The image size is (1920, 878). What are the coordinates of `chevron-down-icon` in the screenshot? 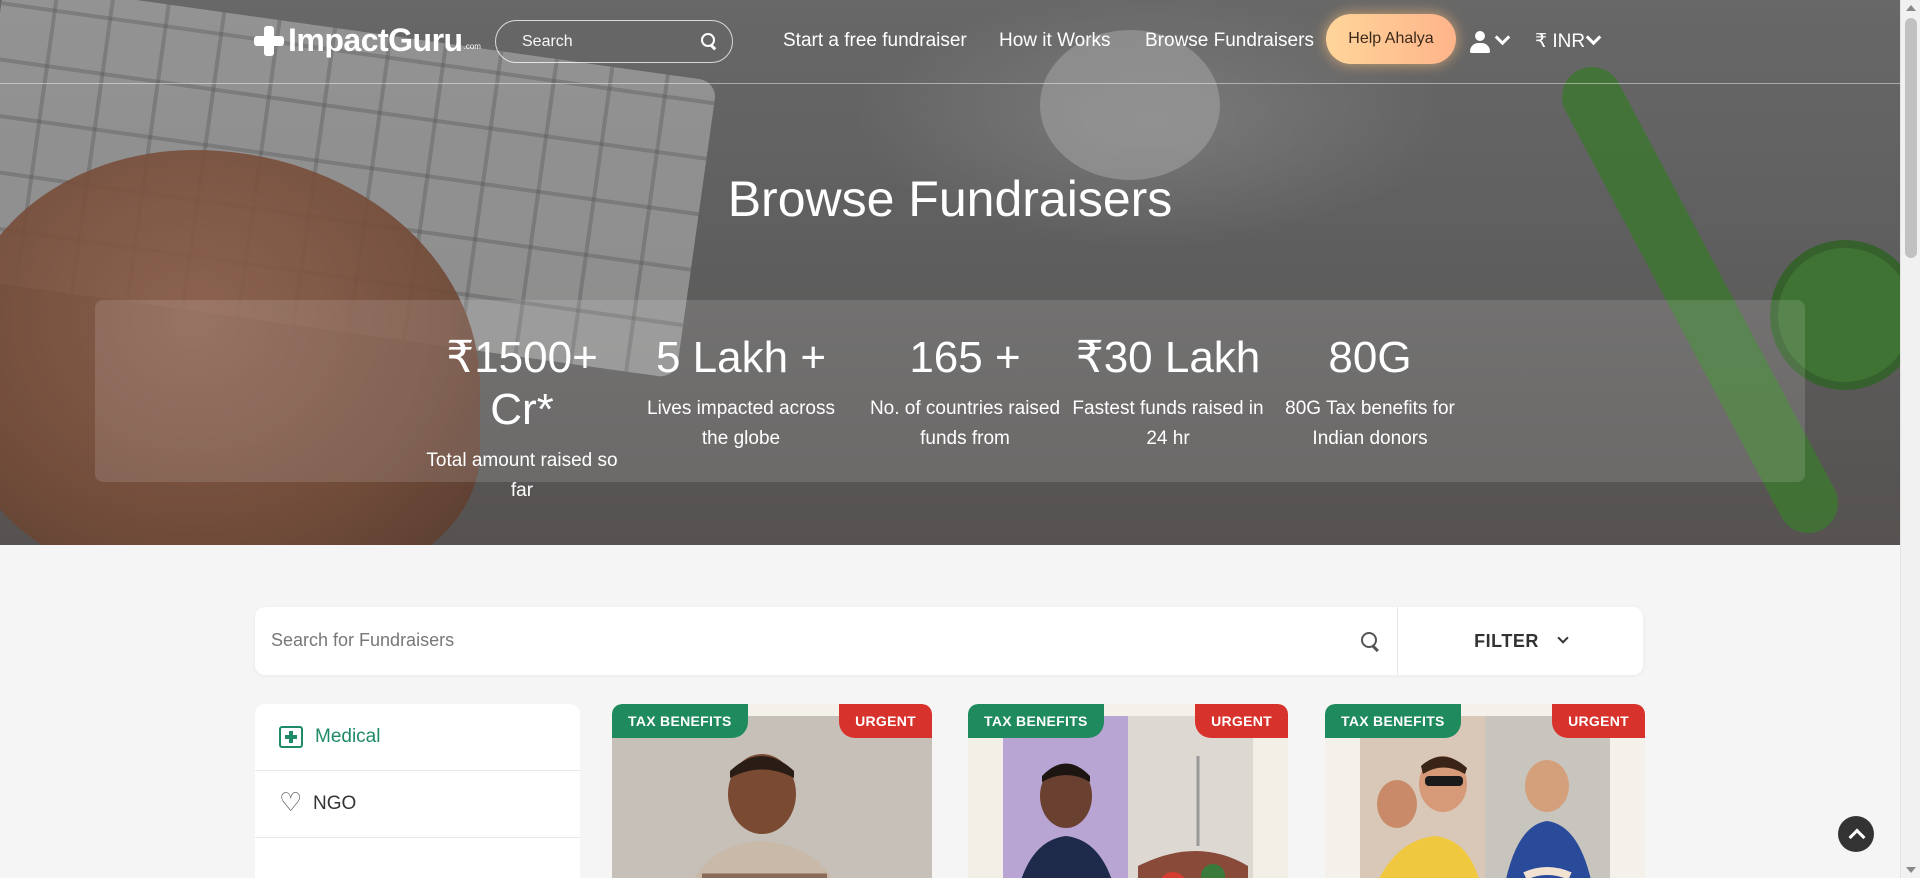 It's located at (1563, 638).